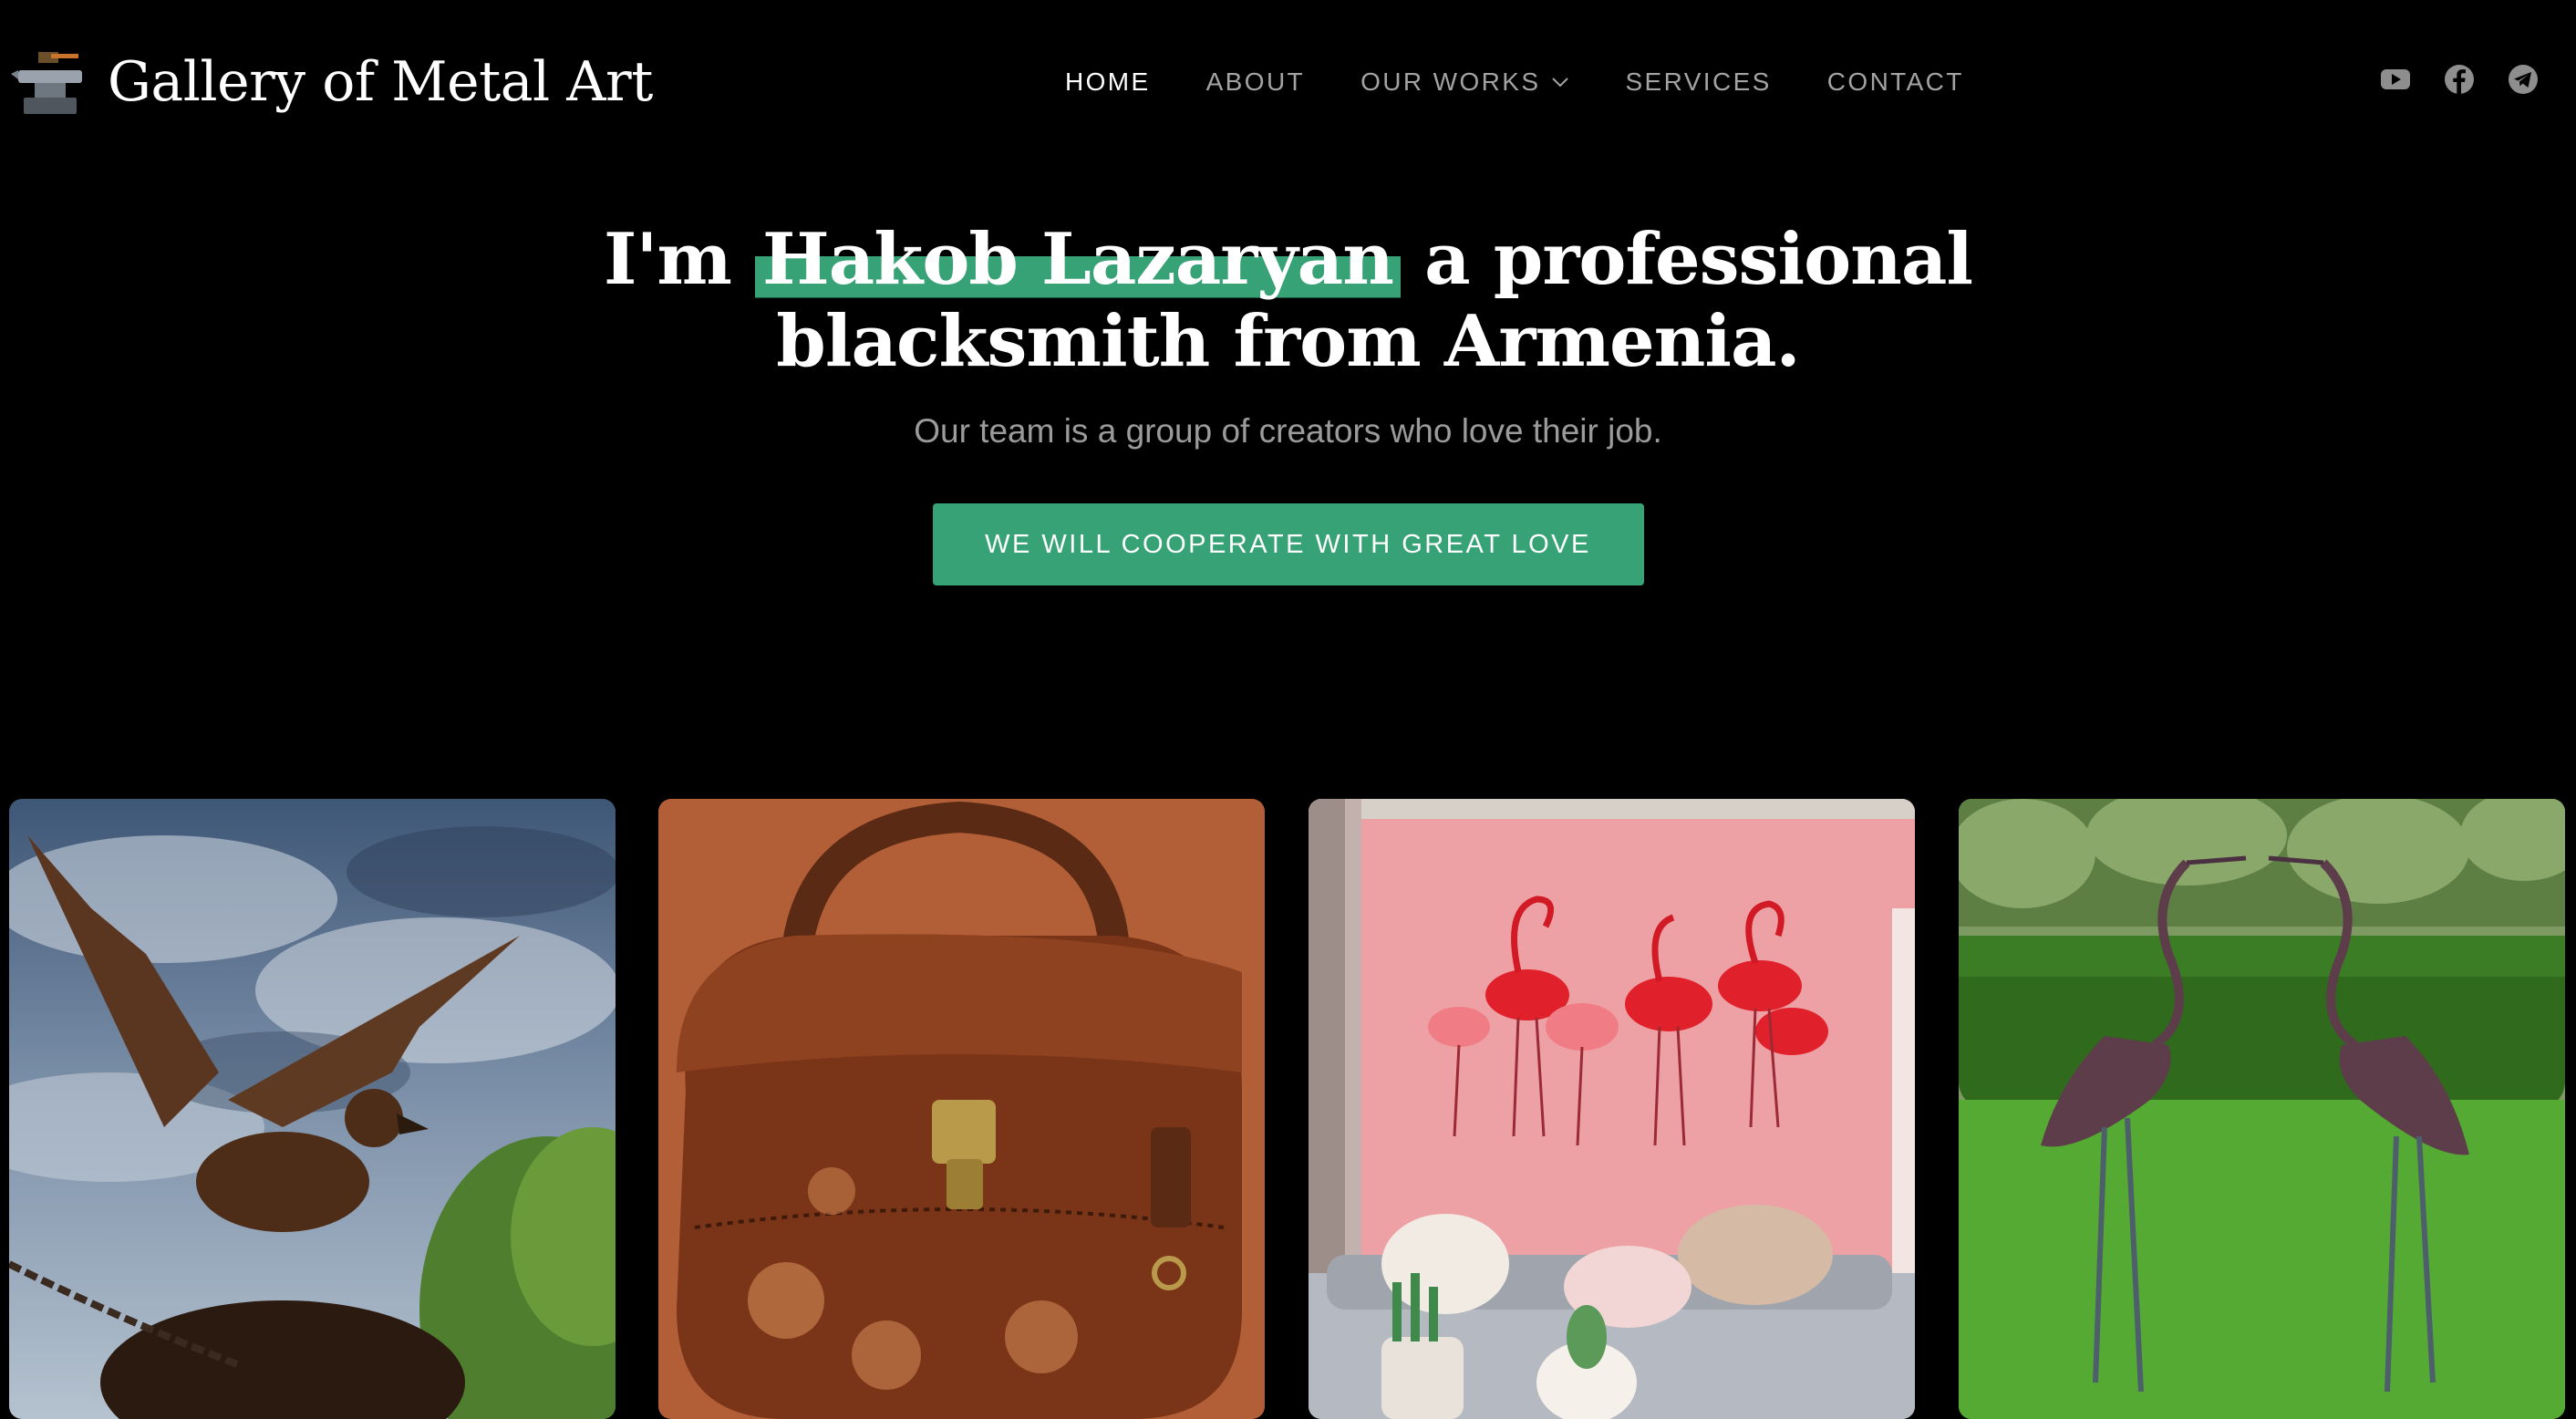 This screenshot has height=1419, width=2576. Describe the element at coordinates (1560, 83) in the screenshot. I see `chevron-down-icon` at that location.